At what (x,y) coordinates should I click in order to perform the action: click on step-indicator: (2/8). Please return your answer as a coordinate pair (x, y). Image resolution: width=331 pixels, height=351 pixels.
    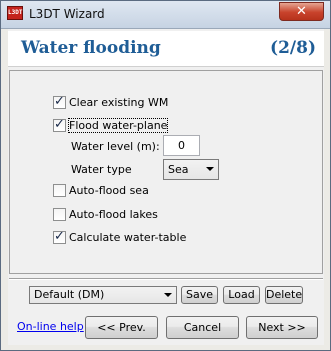
    Looking at the image, I should click on (293, 48).